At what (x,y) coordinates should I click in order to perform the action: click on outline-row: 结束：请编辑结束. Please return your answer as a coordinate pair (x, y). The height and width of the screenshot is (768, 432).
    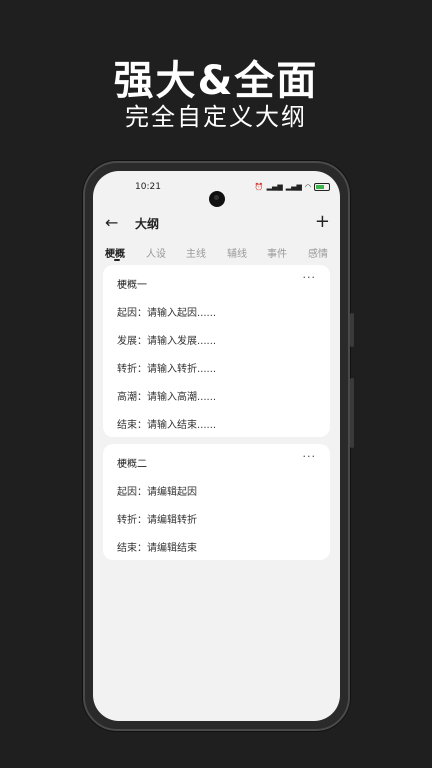
    Looking at the image, I should click on (157, 546).